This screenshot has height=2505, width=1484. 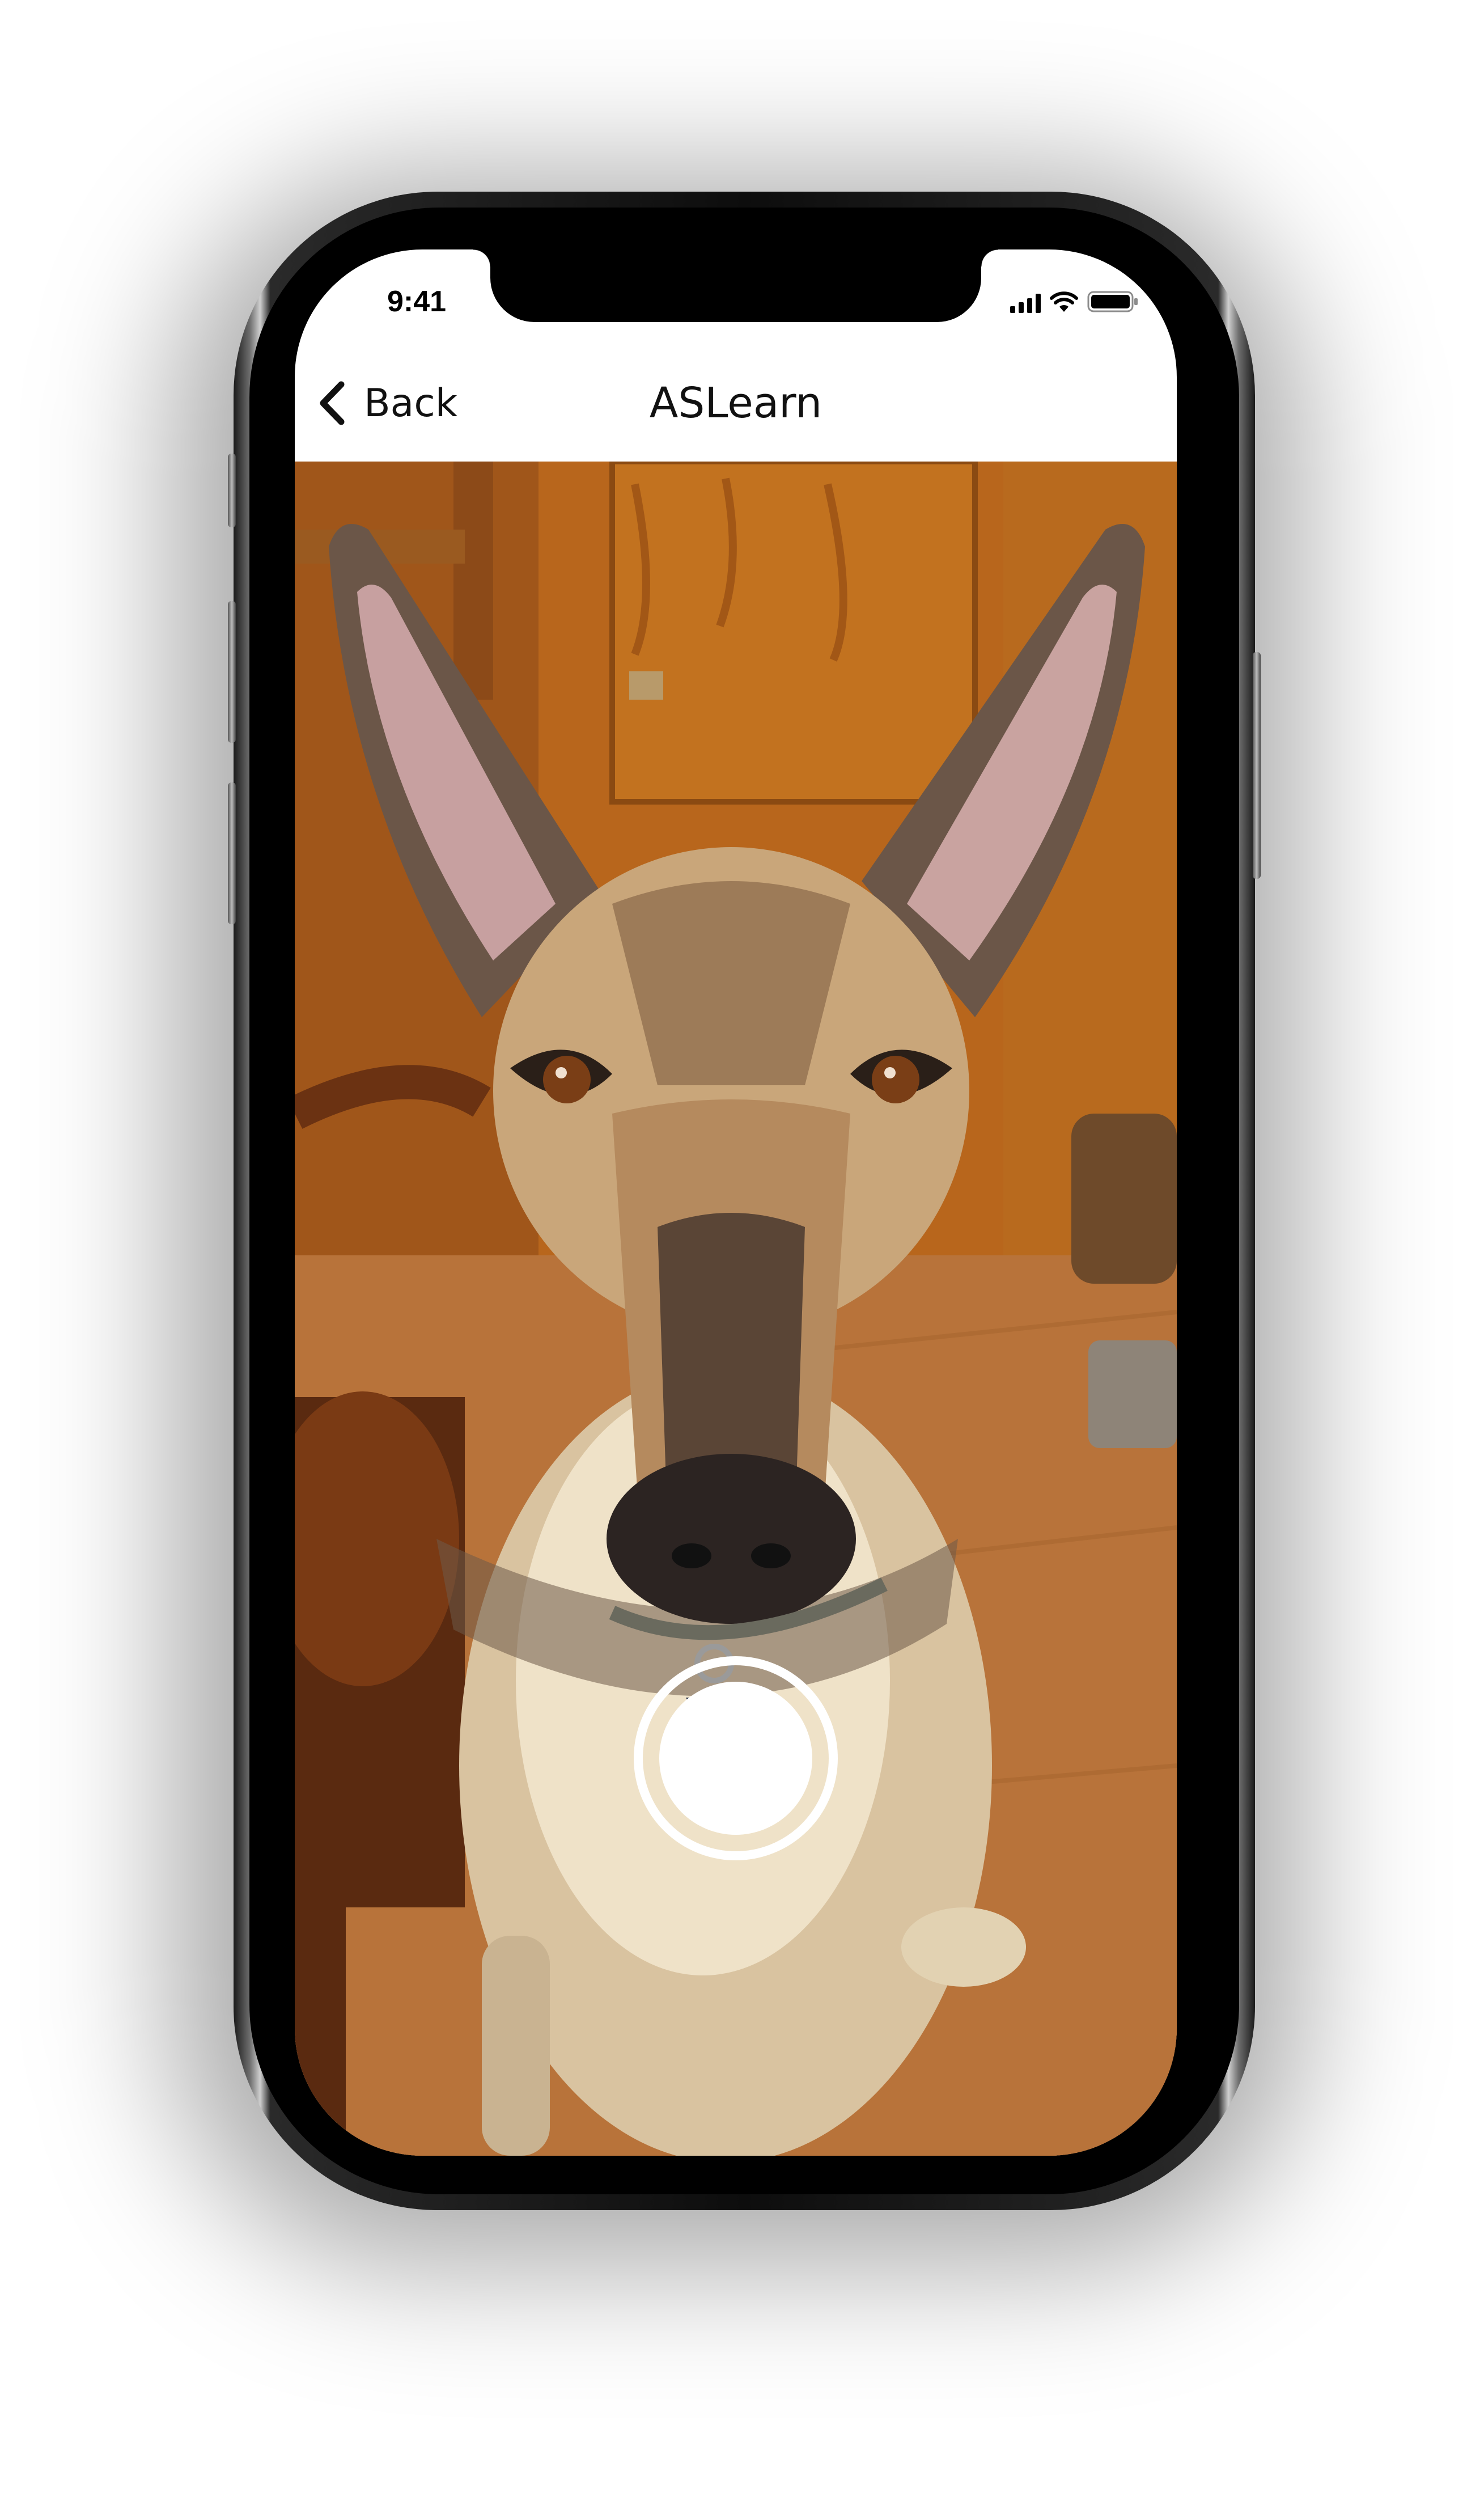 What do you see at coordinates (232, 490) in the screenshot?
I see `silent-switch` at bounding box center [232, 490].